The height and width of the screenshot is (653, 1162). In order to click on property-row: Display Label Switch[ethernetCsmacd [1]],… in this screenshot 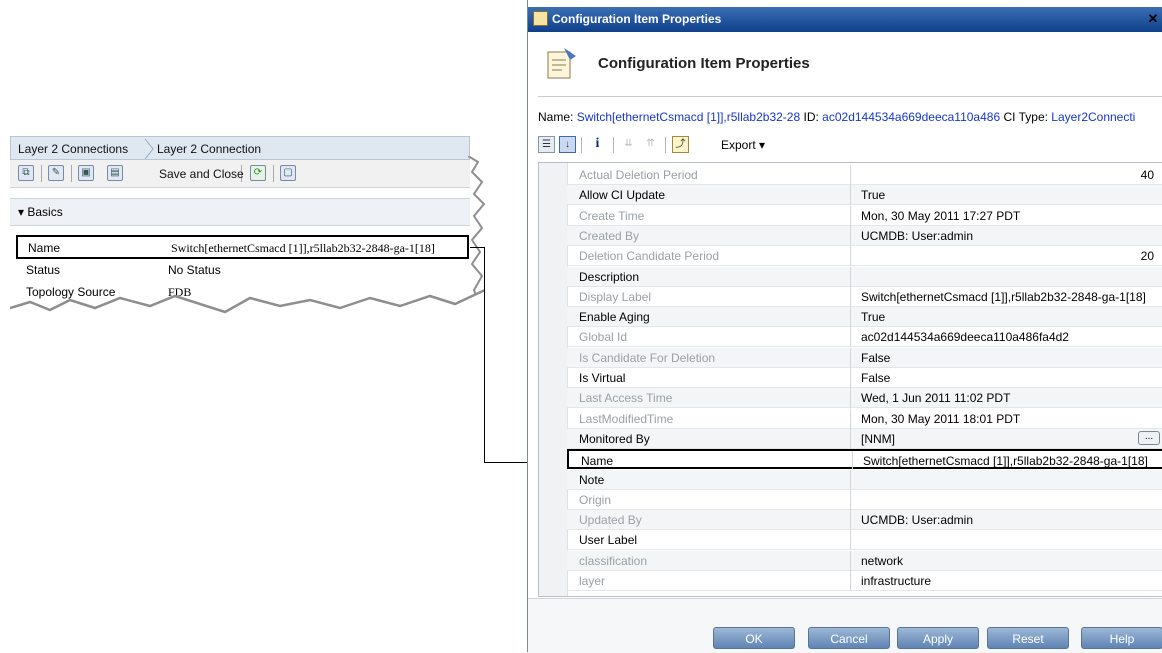, I will do `click(864, 296)`.